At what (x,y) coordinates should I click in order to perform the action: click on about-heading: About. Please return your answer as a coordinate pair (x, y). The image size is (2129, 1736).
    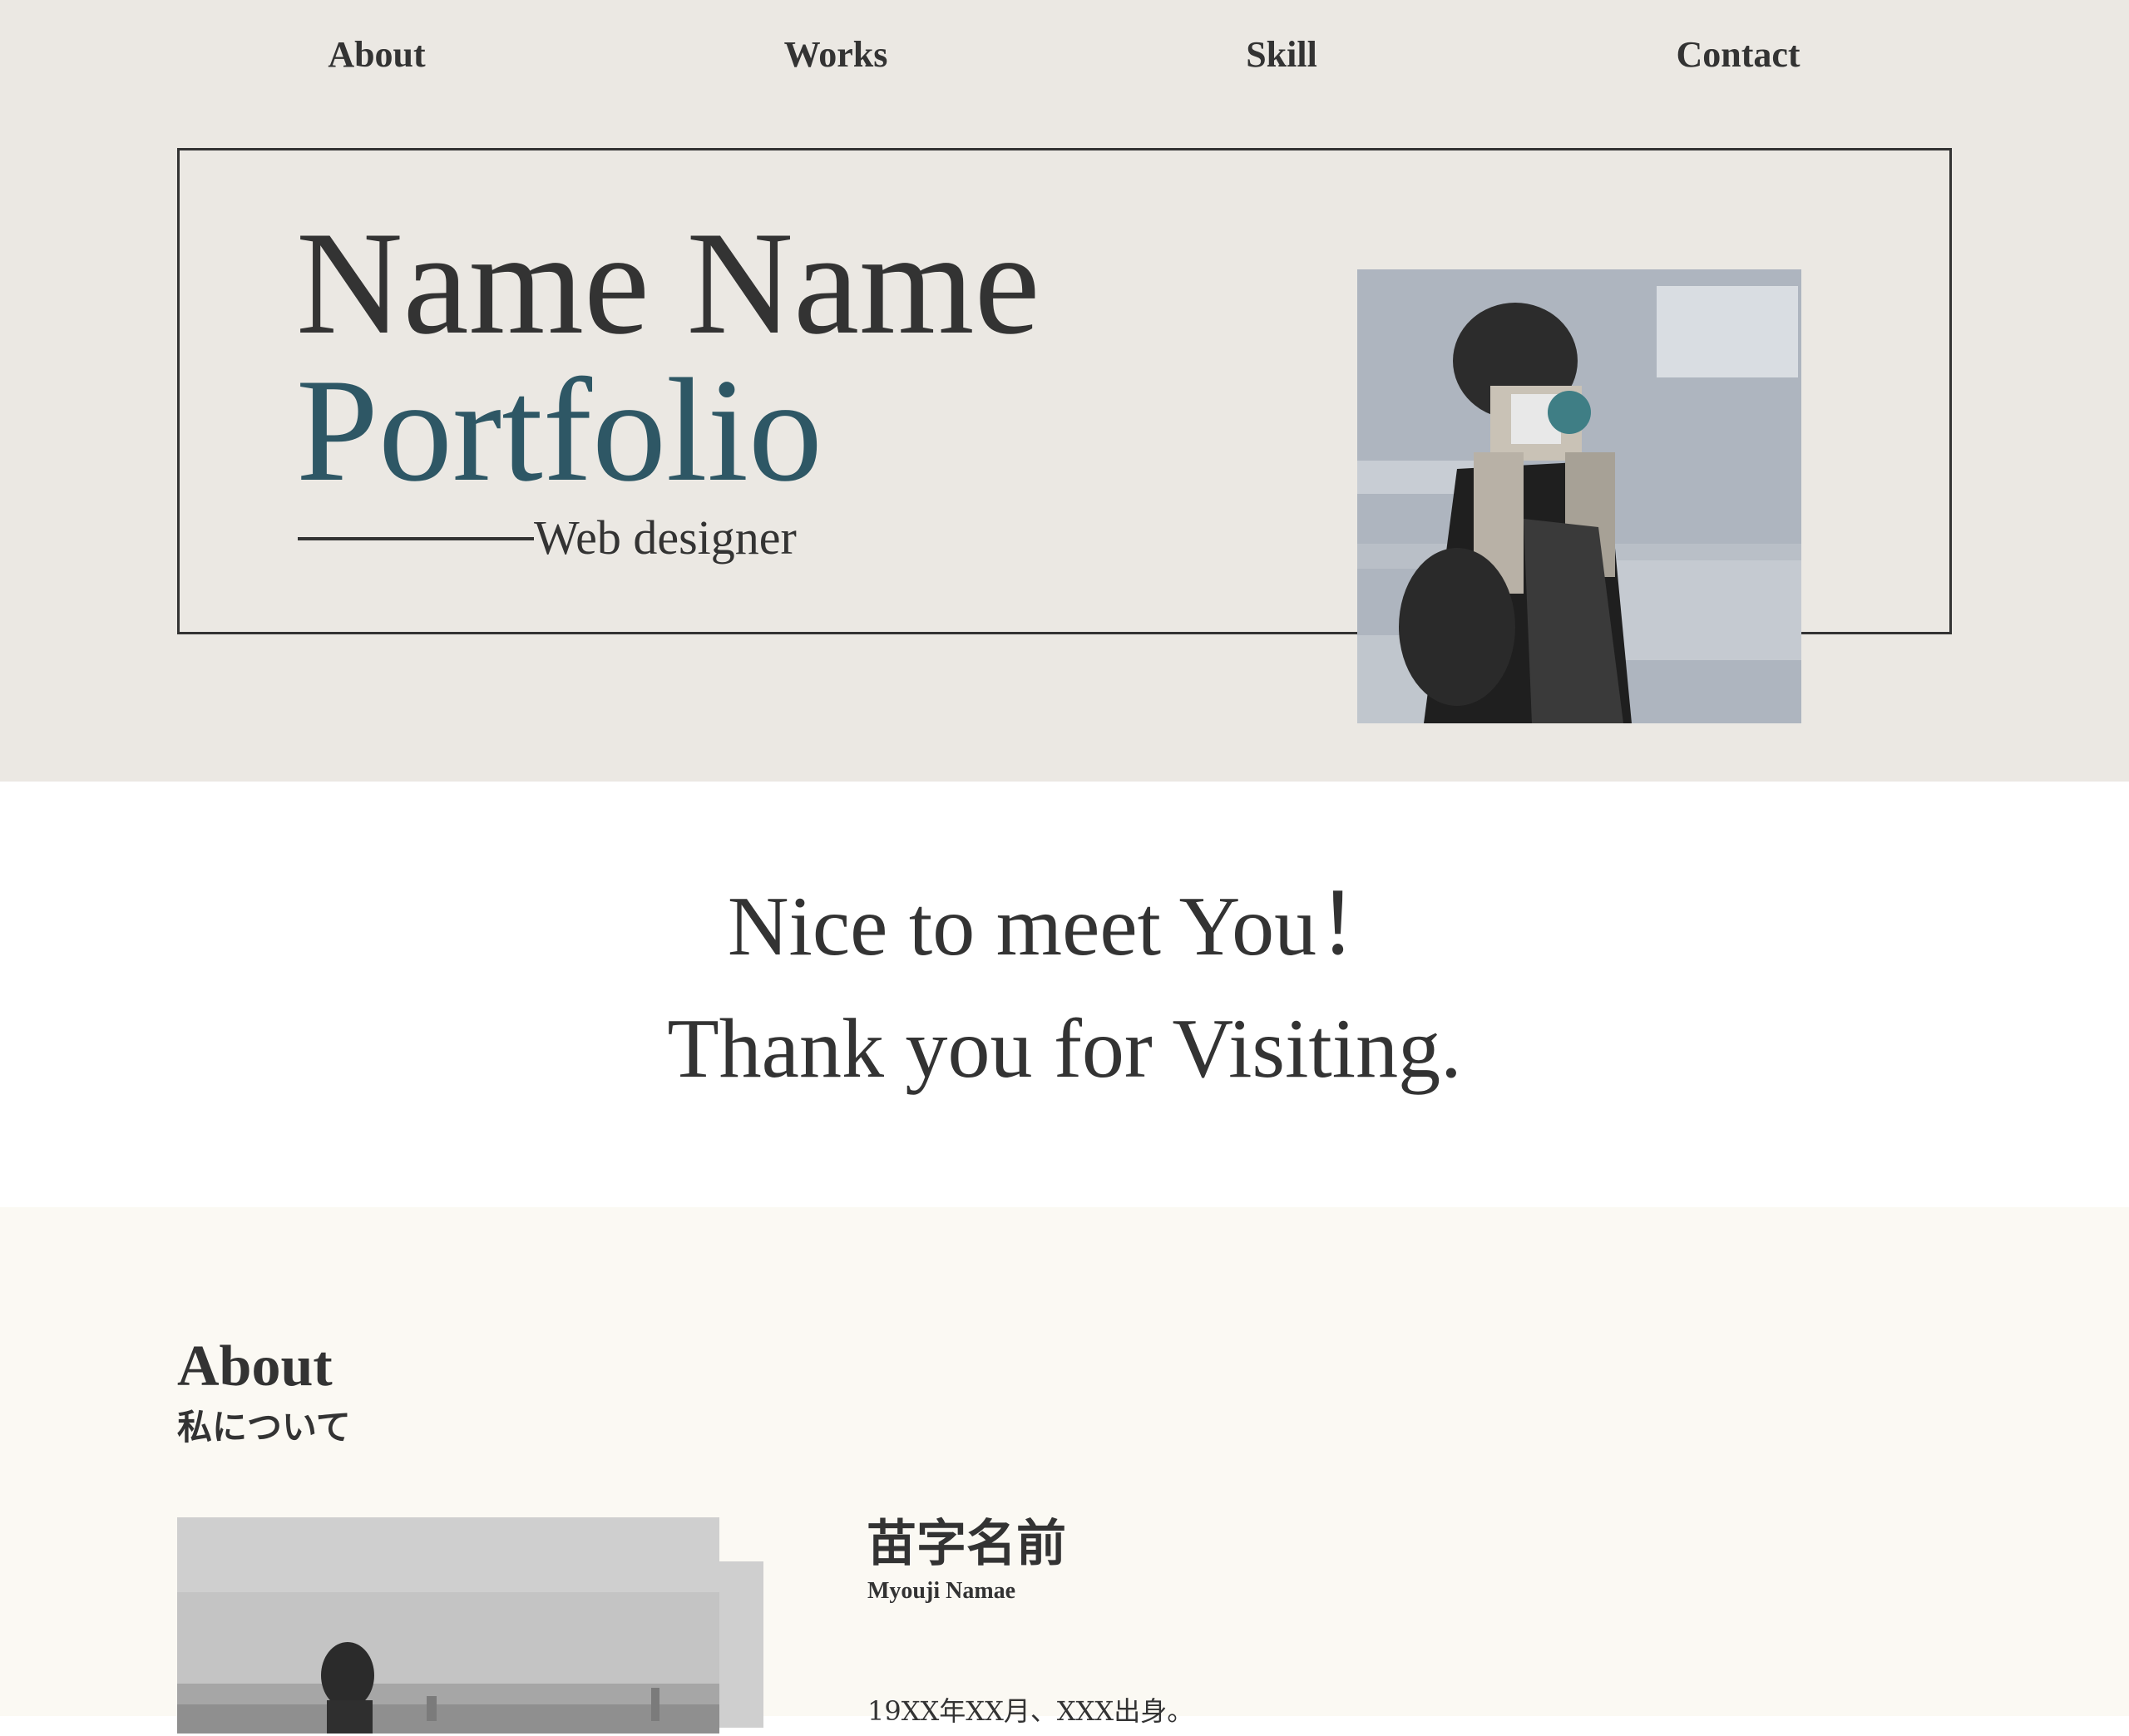
    Looking at the image, I should click on (255, 1366).